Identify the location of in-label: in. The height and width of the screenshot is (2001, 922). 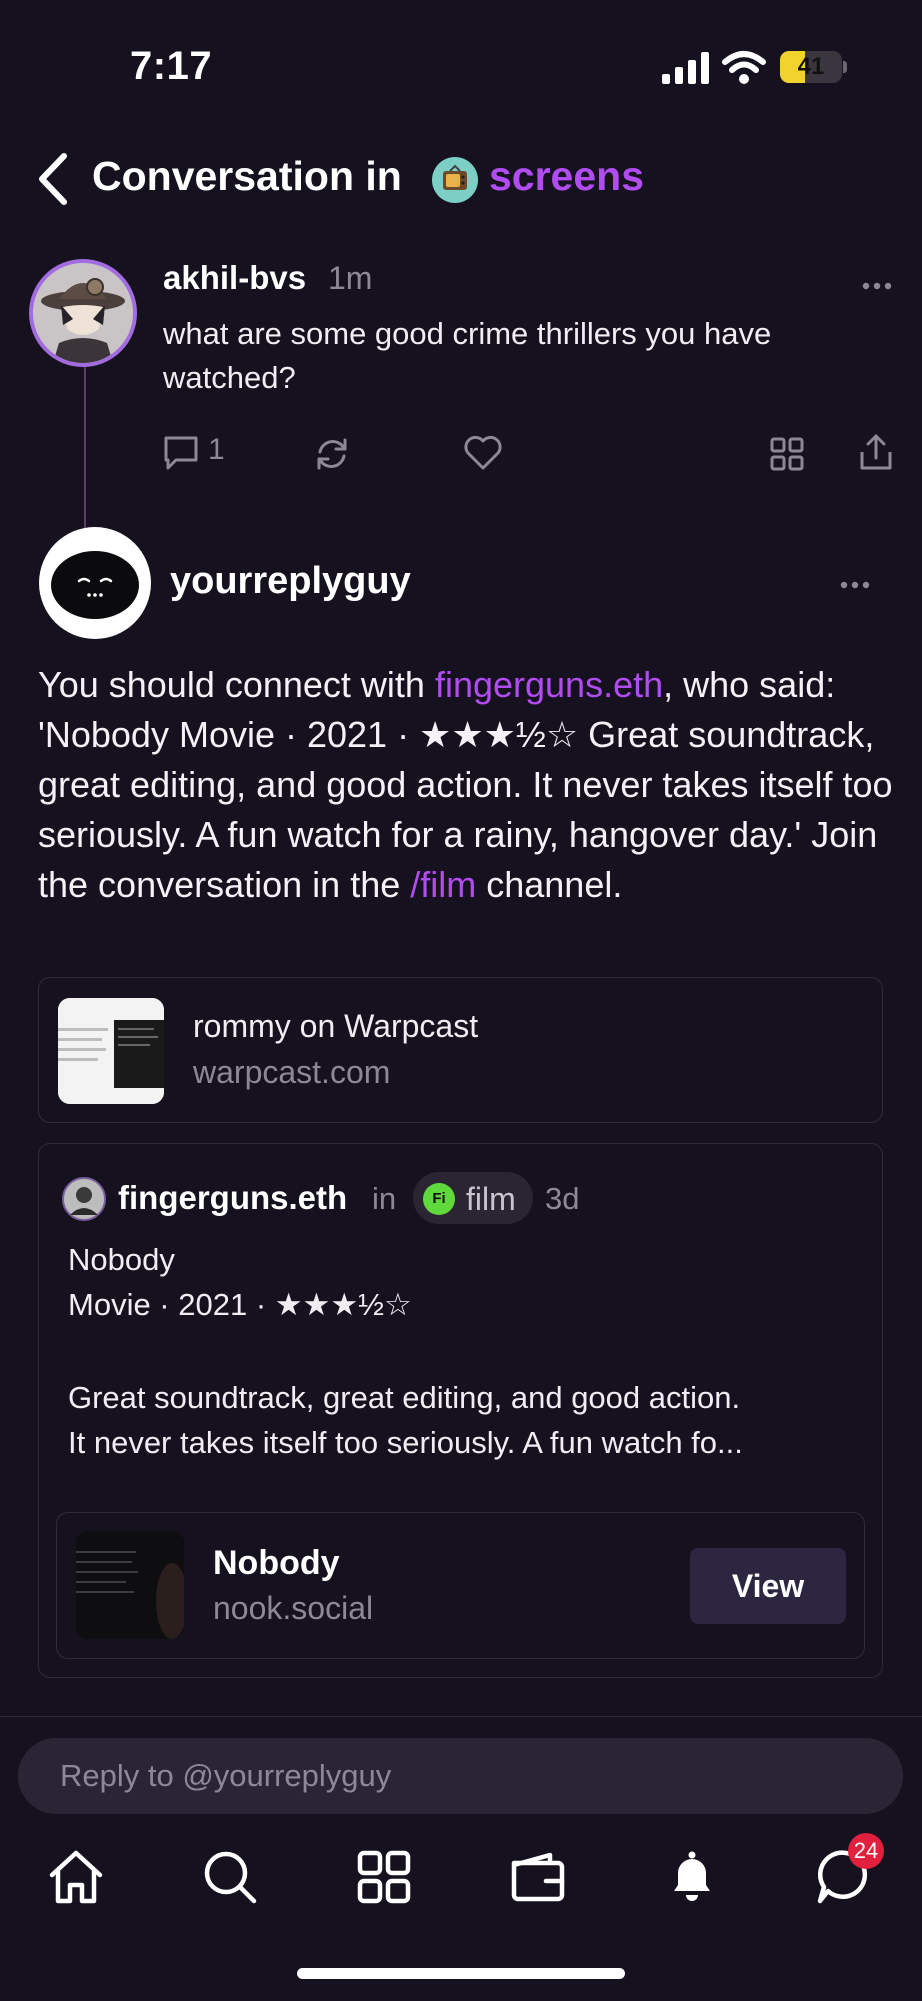
(384, 1198).